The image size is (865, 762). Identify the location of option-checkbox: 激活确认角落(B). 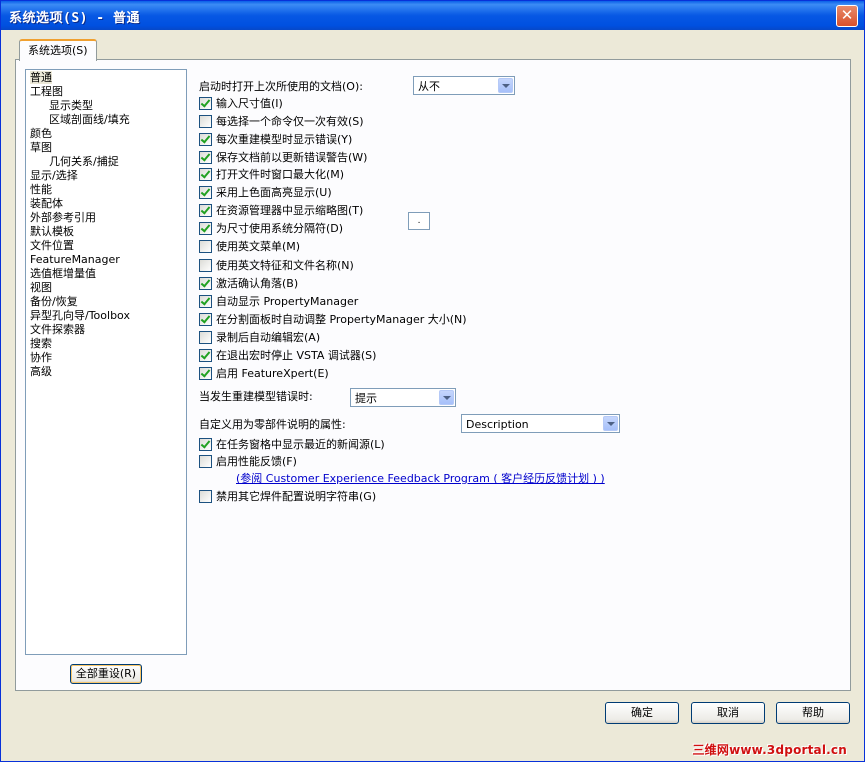
(248, 284).